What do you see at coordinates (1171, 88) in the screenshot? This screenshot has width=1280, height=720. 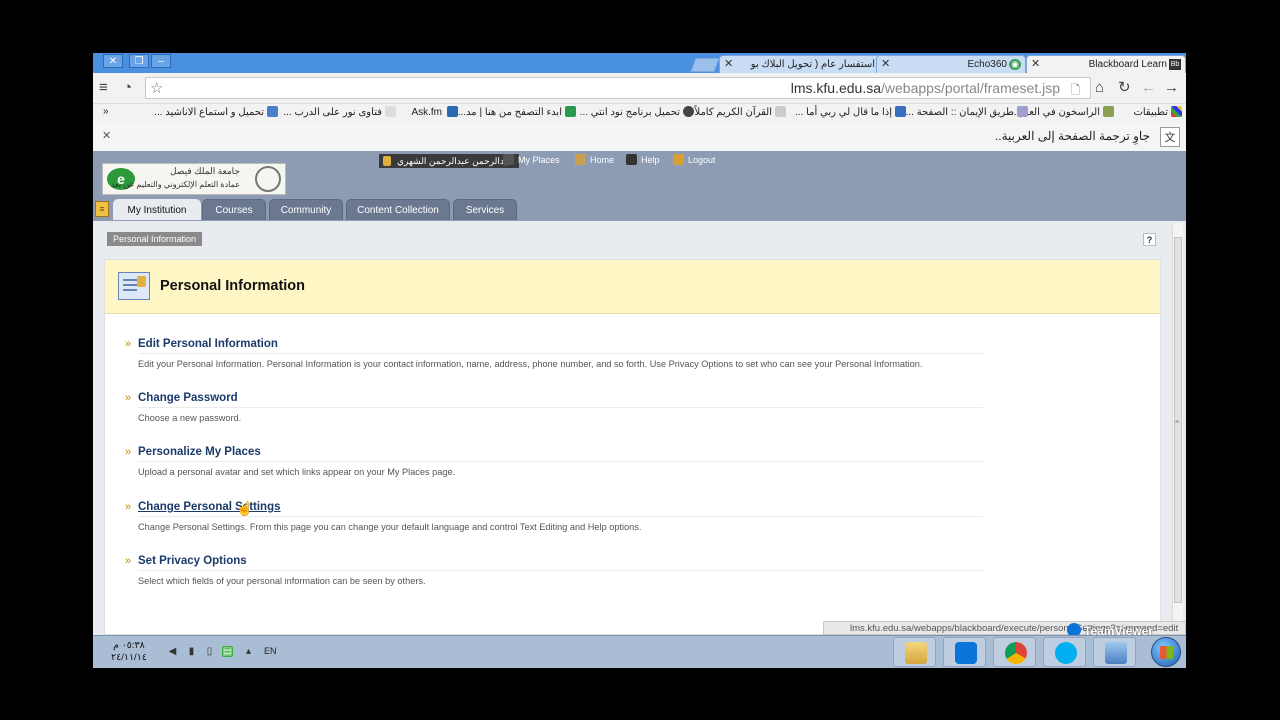 I see `back-icon: →` at bounding box center [1171, 88].